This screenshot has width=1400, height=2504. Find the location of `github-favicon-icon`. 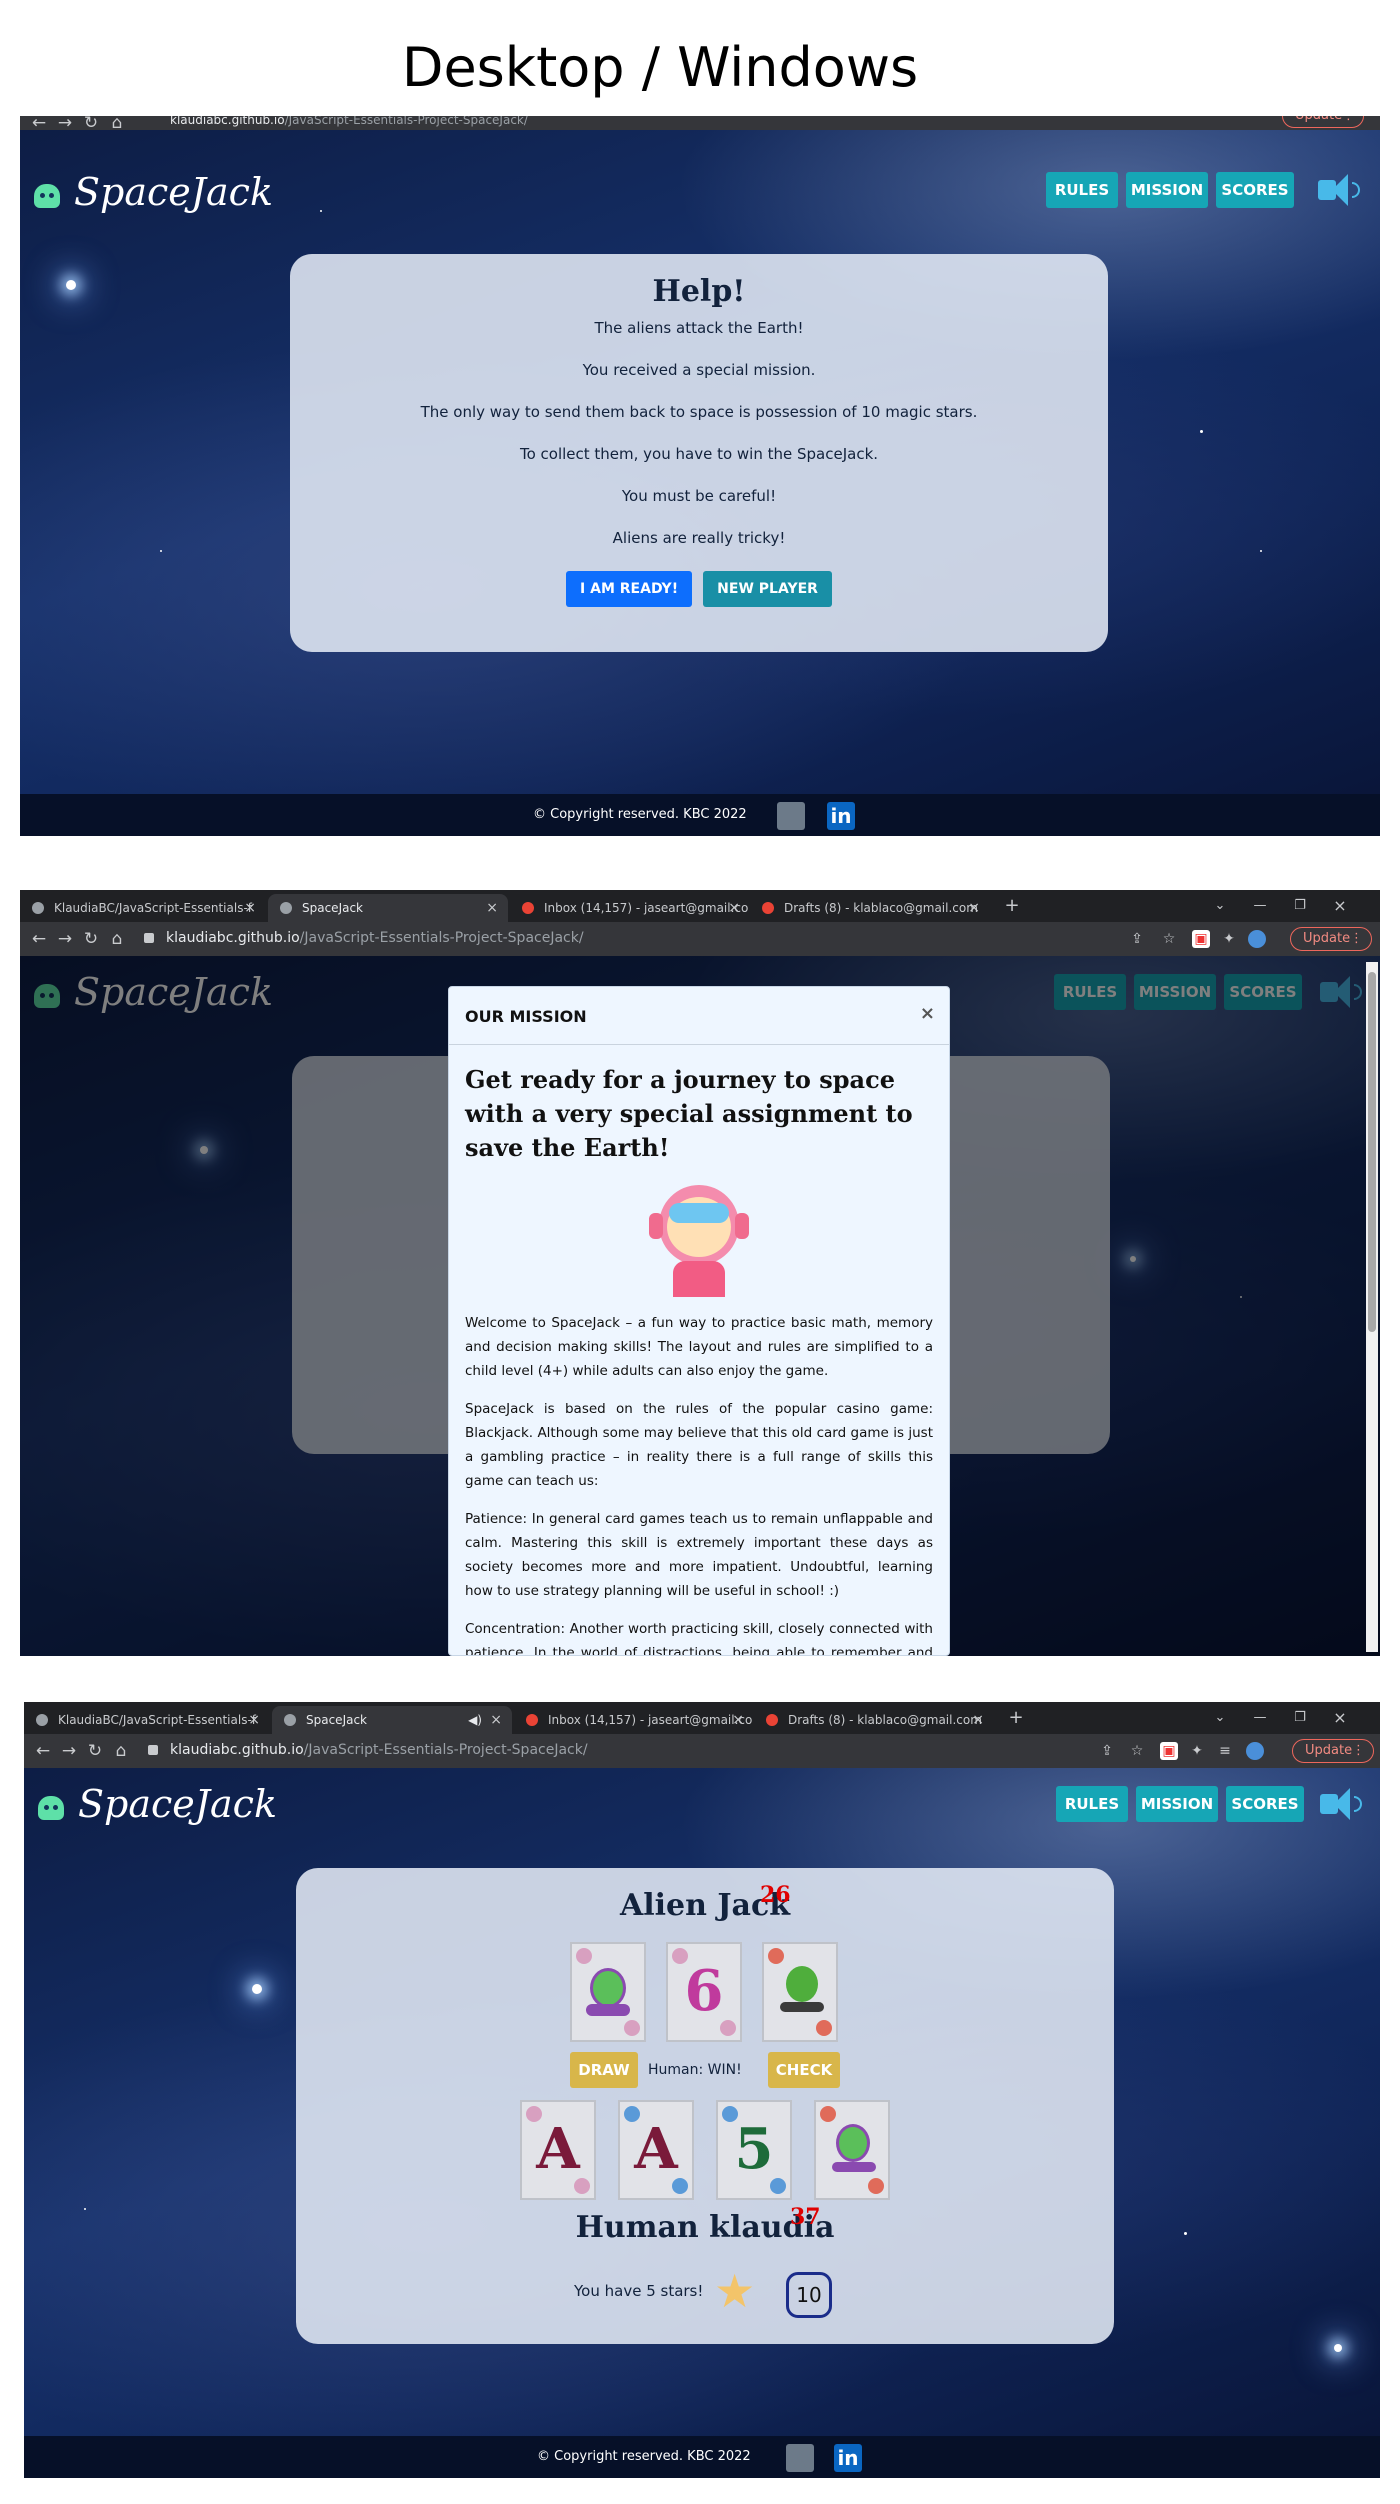

github-favicon-icon is located at coordinates (38, 908).